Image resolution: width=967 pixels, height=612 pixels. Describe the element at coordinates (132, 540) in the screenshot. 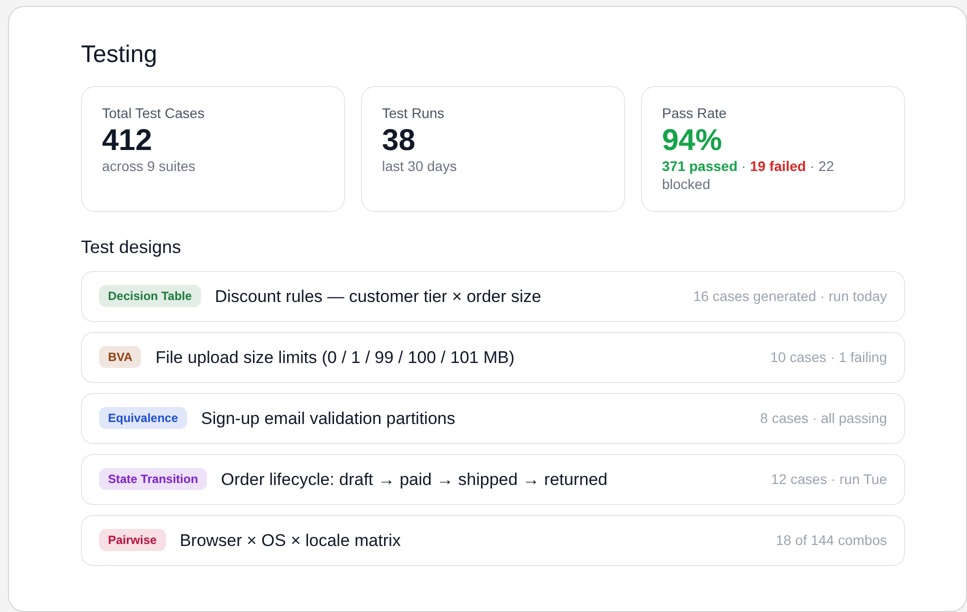

I see `design-tag: Pairwise` at that location.